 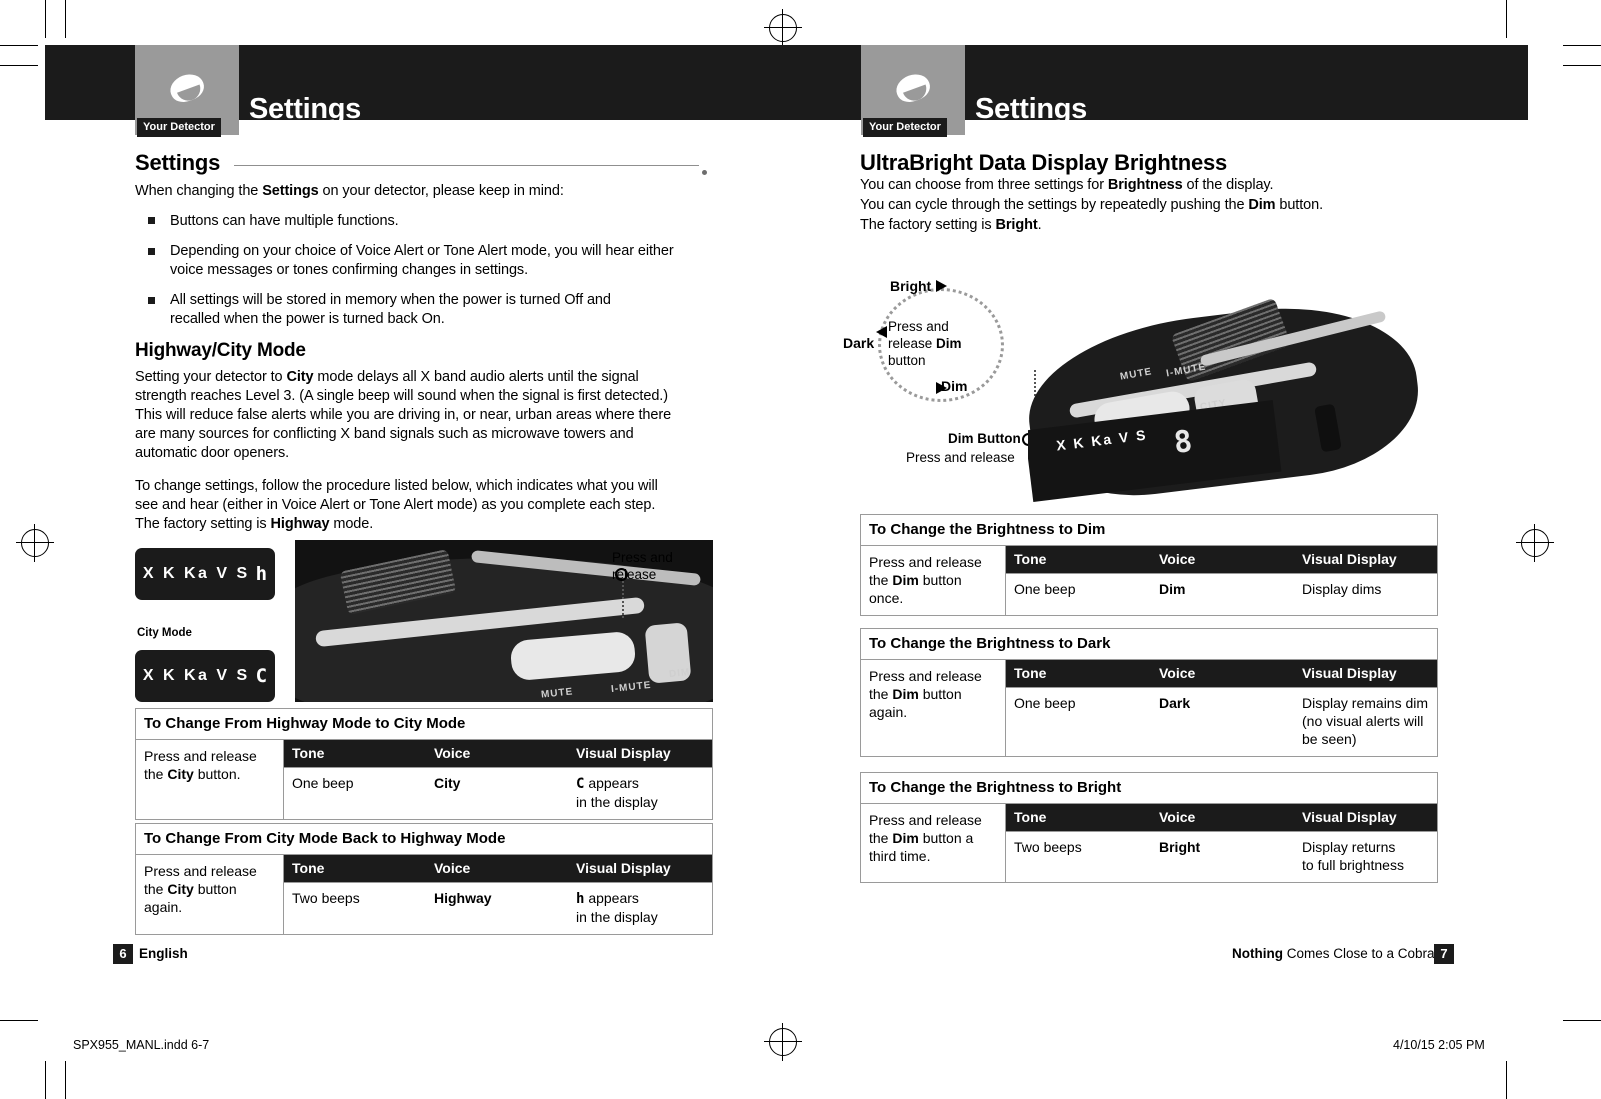 What do you see at coordinates (941, 286) in the screenshot?
I see `cycle-arrow-bright` at bounding box center [941, 286].